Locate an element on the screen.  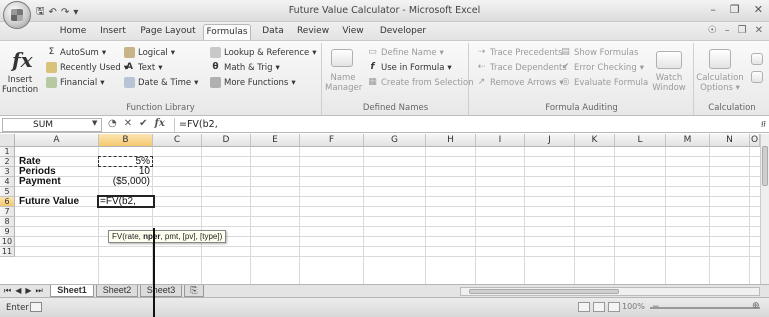
horizontal-scrollbar is located at coordinates (610, 291).